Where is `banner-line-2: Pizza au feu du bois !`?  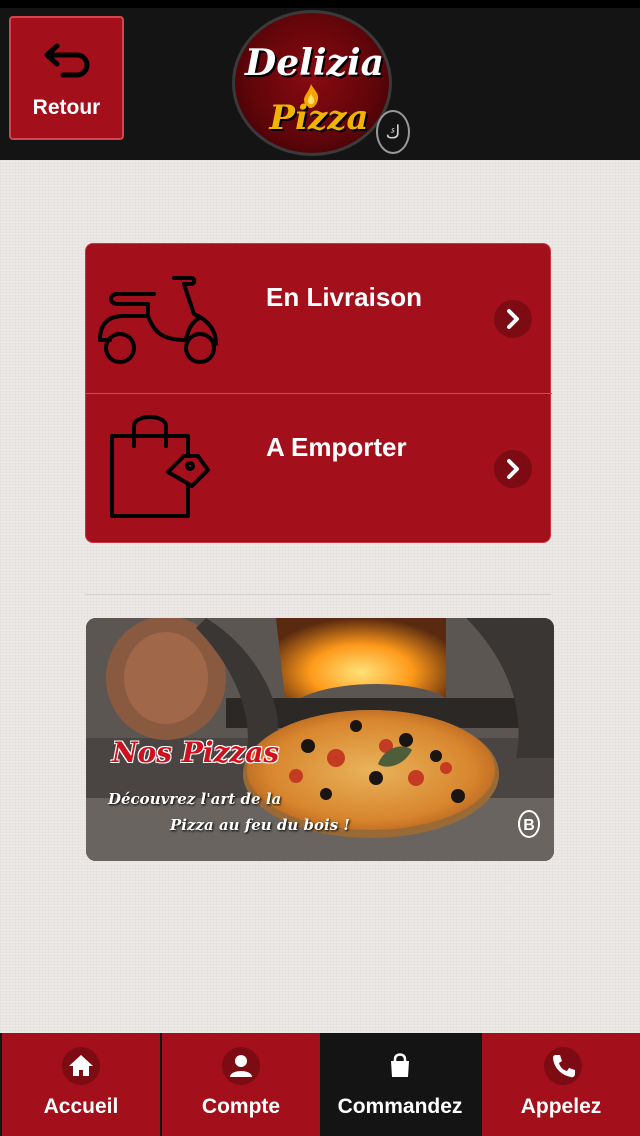 banner-line-2: Pizza au feu du bois ! is located at coordinates (260, 825).